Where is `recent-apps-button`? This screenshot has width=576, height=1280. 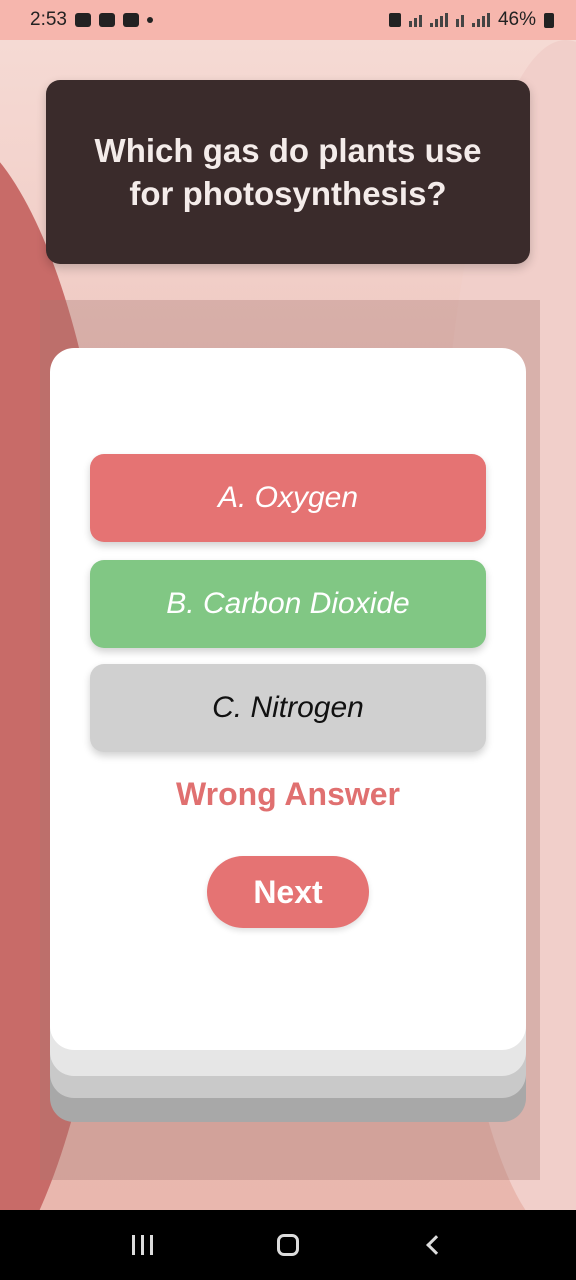
recent-apps-button is located at coordinates (143, 1245).